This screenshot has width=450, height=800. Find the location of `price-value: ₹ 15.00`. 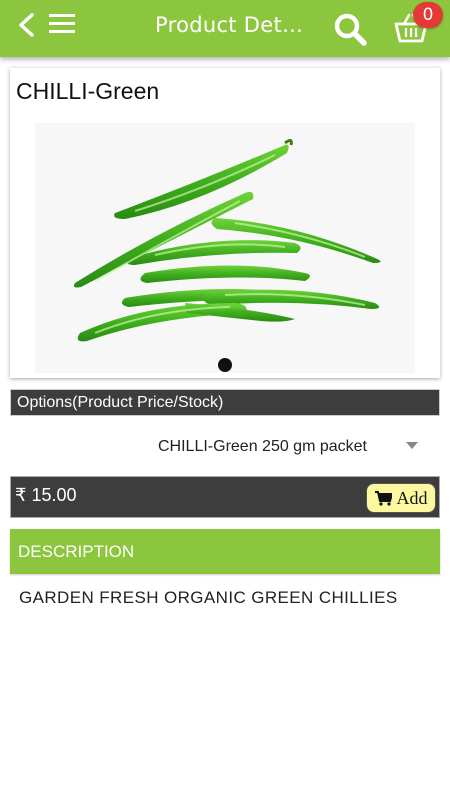

price-value: ₹ 15.00 is located at coordinates (46, 495).